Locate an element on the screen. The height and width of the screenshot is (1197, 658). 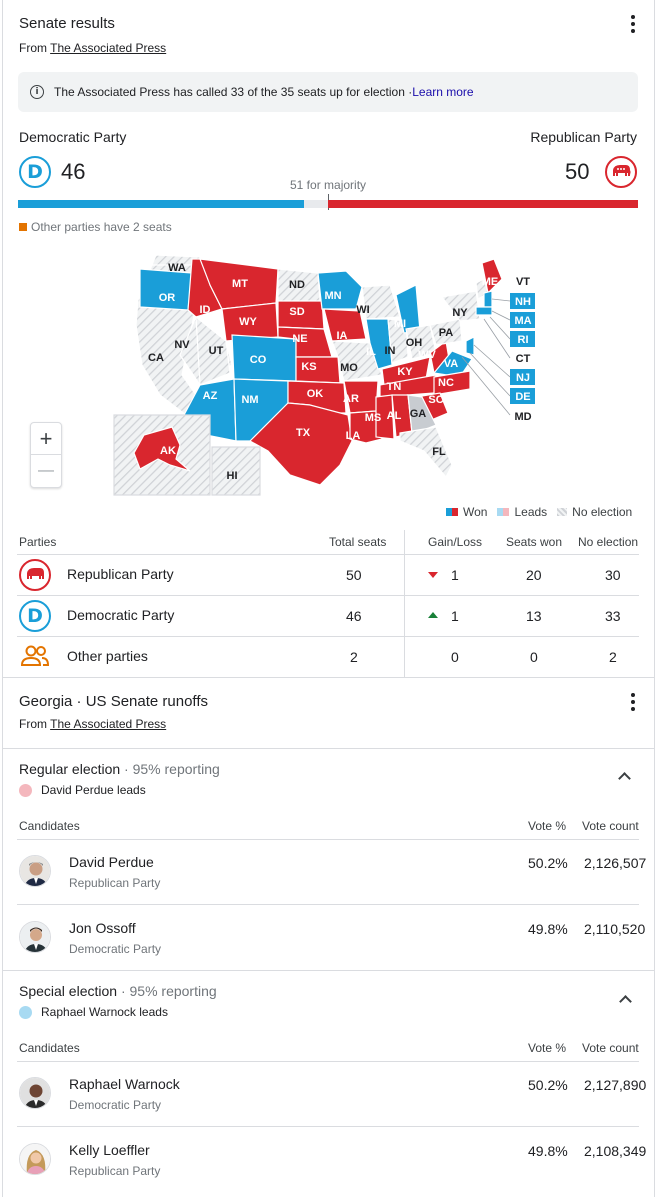
gain-arrow-icon is located at coordinates (433, 615).